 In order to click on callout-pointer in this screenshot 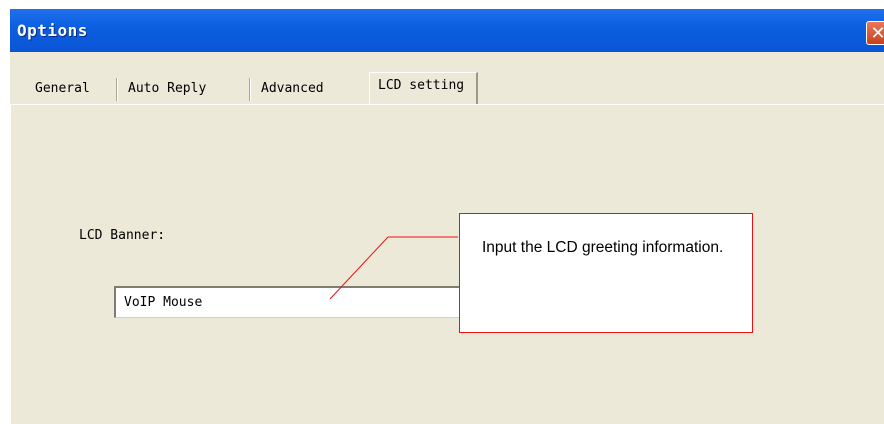, I will do `click(393, 268)`.